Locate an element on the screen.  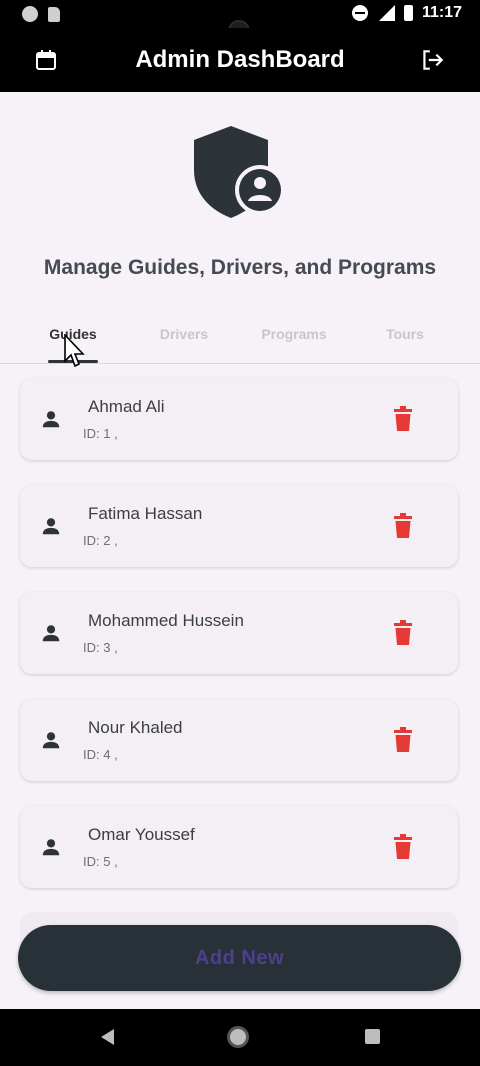
add-new-button: Add New is located at coordinates (239, 958).